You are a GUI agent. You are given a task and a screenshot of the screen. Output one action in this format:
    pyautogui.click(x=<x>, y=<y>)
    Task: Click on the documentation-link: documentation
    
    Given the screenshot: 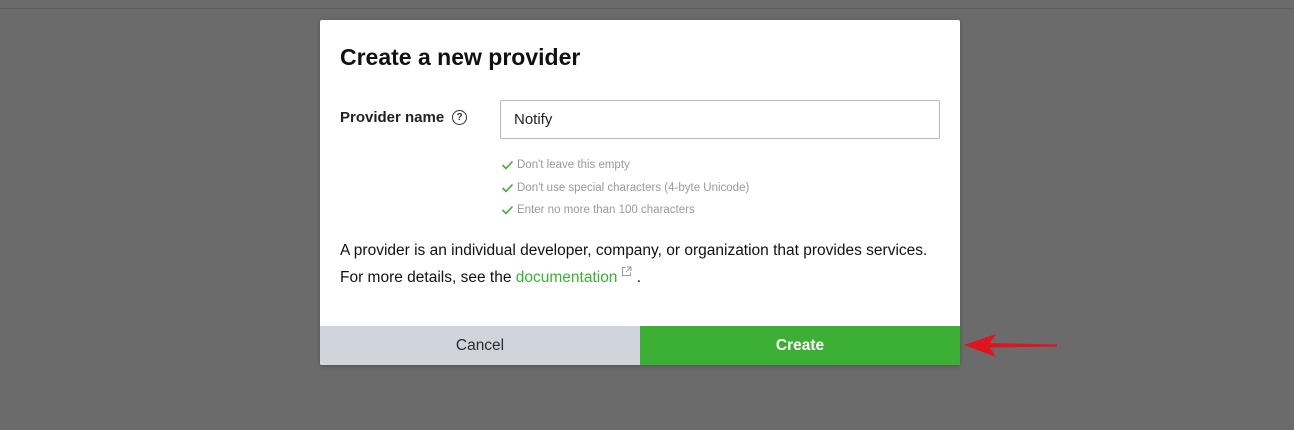 What is the action you would take?
    pyautogui.click(x=574, y=276)
    